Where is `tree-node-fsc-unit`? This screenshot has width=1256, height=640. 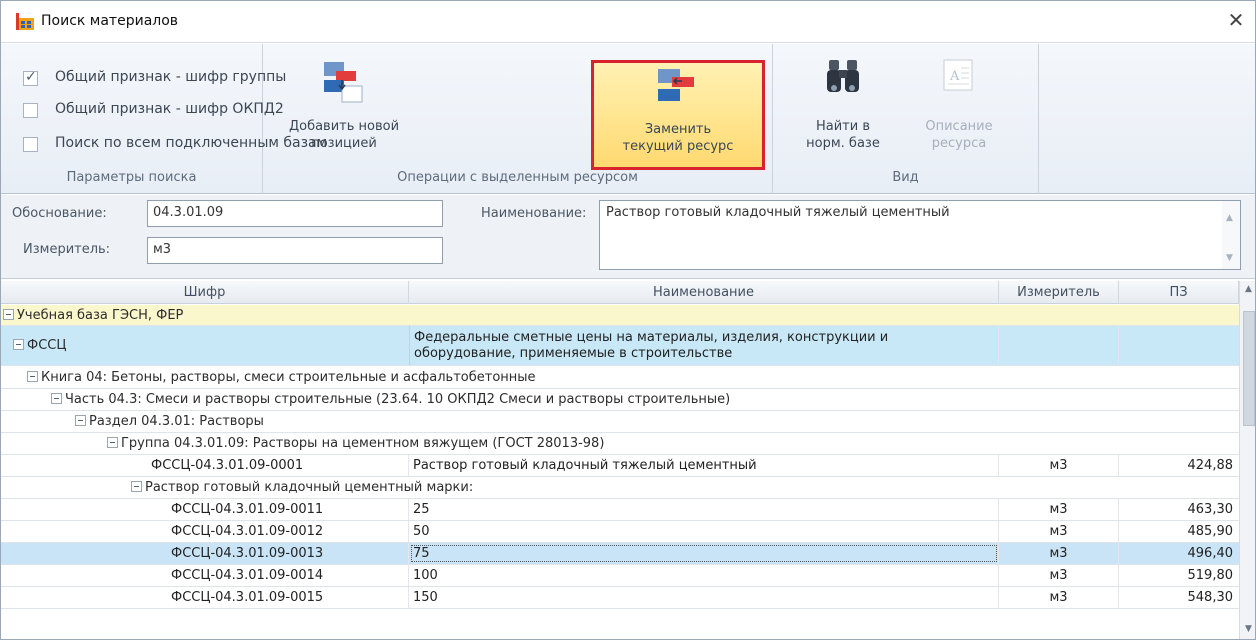
tree-node-fsc-unit is located at coordinates (1059, 345).